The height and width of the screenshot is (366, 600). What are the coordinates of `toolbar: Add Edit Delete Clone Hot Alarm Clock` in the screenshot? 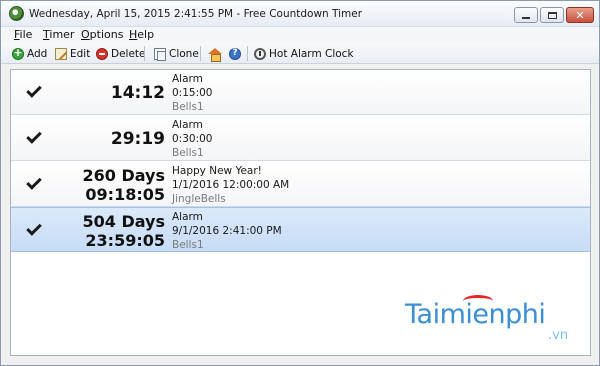 It's located at (300, 53).